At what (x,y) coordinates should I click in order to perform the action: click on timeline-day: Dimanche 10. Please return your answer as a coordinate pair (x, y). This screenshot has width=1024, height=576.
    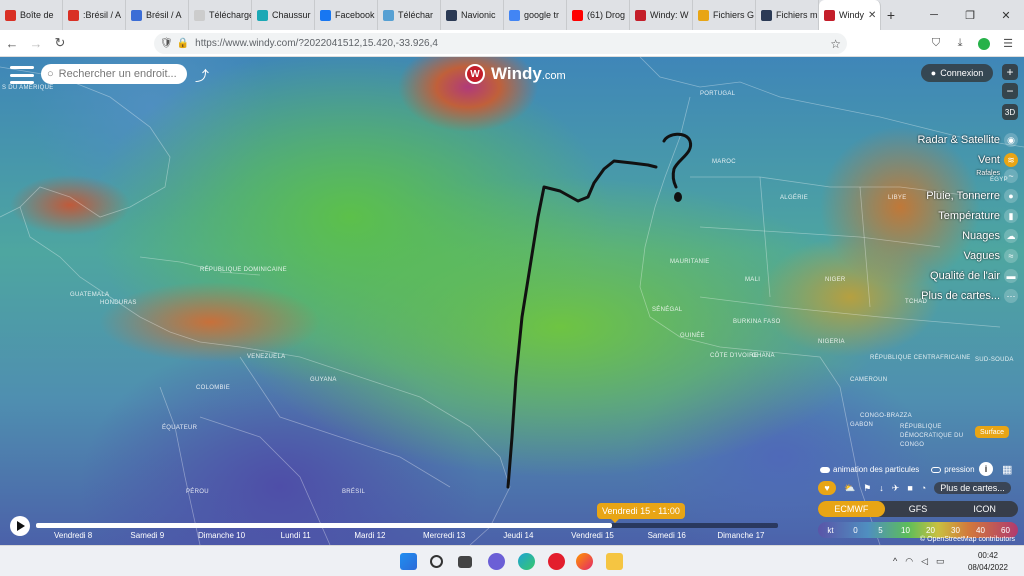
    Looking at the image, I should click on (221, 535).